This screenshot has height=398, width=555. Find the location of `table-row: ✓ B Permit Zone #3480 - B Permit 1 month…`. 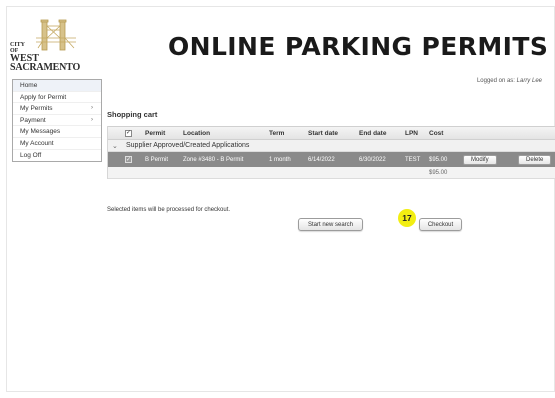

table-row: ✓ B Permit Zone #3480 - B Permit 1 month… is located at coordinates (331, 159).